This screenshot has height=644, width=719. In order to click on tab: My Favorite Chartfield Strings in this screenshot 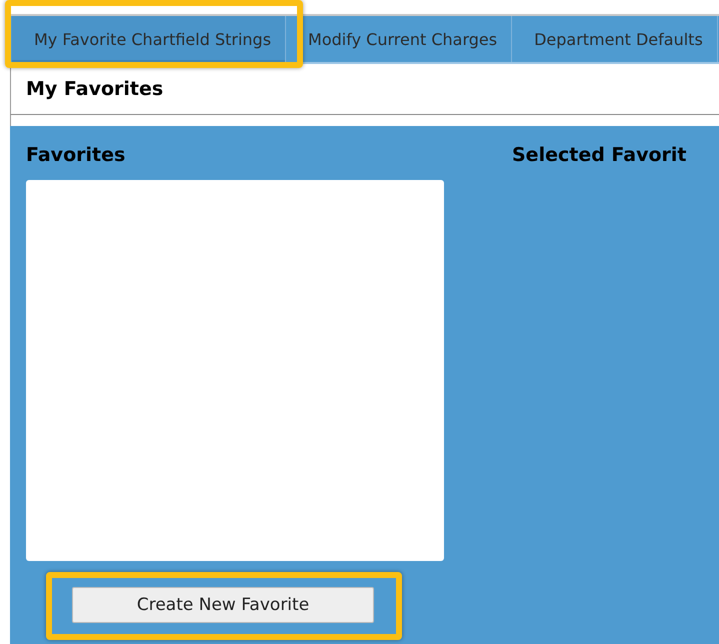, I will do `click(149, 39)`.